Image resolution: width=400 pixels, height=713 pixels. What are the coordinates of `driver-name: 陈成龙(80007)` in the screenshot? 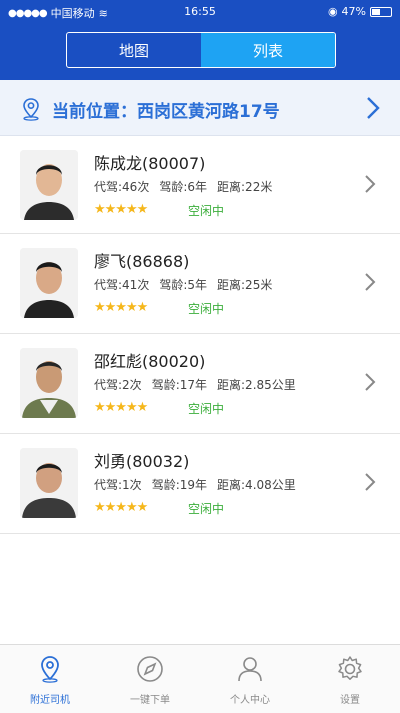 It's located at (150, 163).